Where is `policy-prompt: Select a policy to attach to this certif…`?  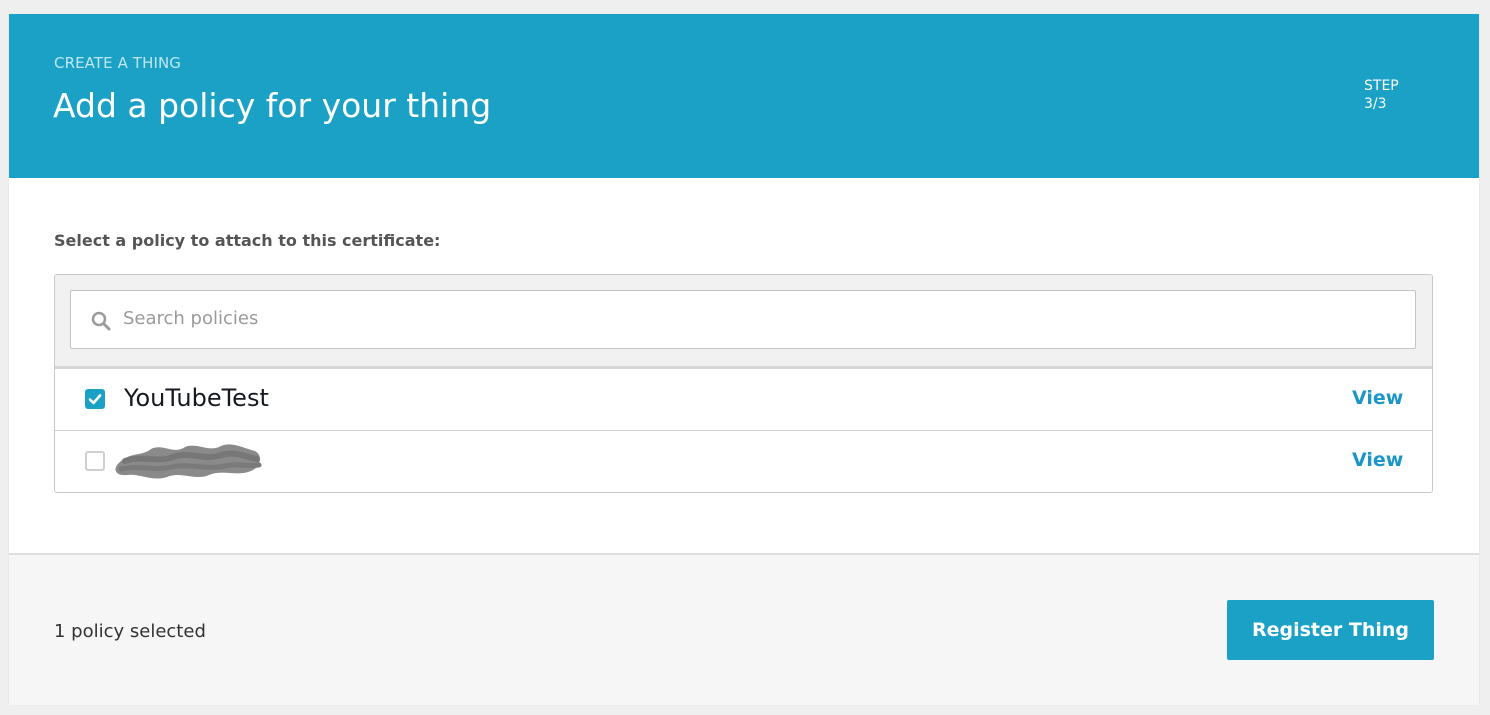
policy-prompt: Select a policy to attach to this certif… is located at coordinates (247, 240).